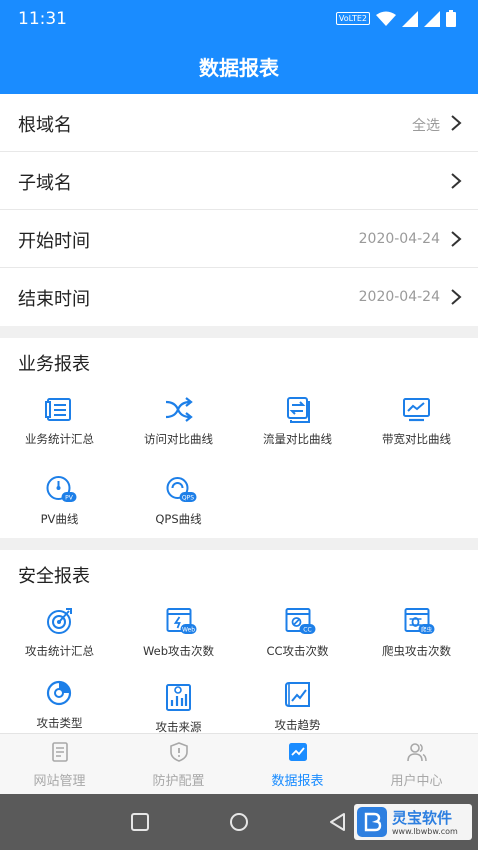 This screenshot has height=850, width=478. What do you see at coordinates (416, 651) in the screenshot?
I see `grid-label: 爬虫攻击次数` at bounding box center [416, 651].